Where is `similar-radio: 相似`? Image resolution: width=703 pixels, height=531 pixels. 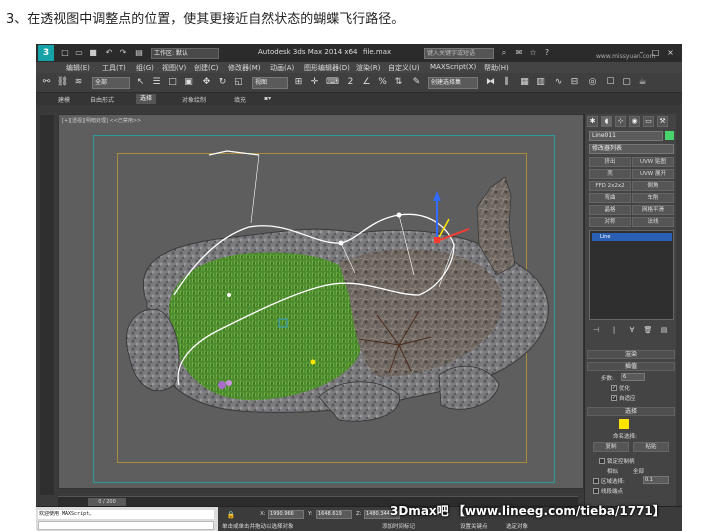 similar-radio: 相似 is located at coordinates (612, 471).